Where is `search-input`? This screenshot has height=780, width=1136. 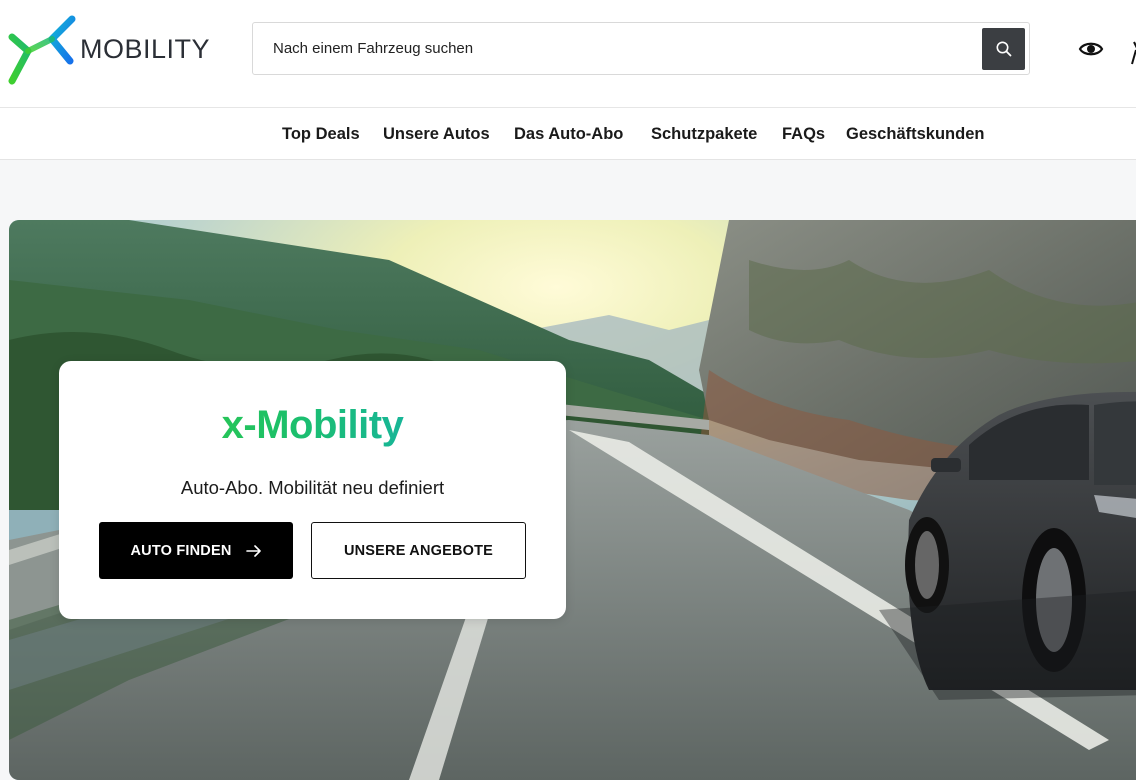
search-input is located at coordinates (613, 48).